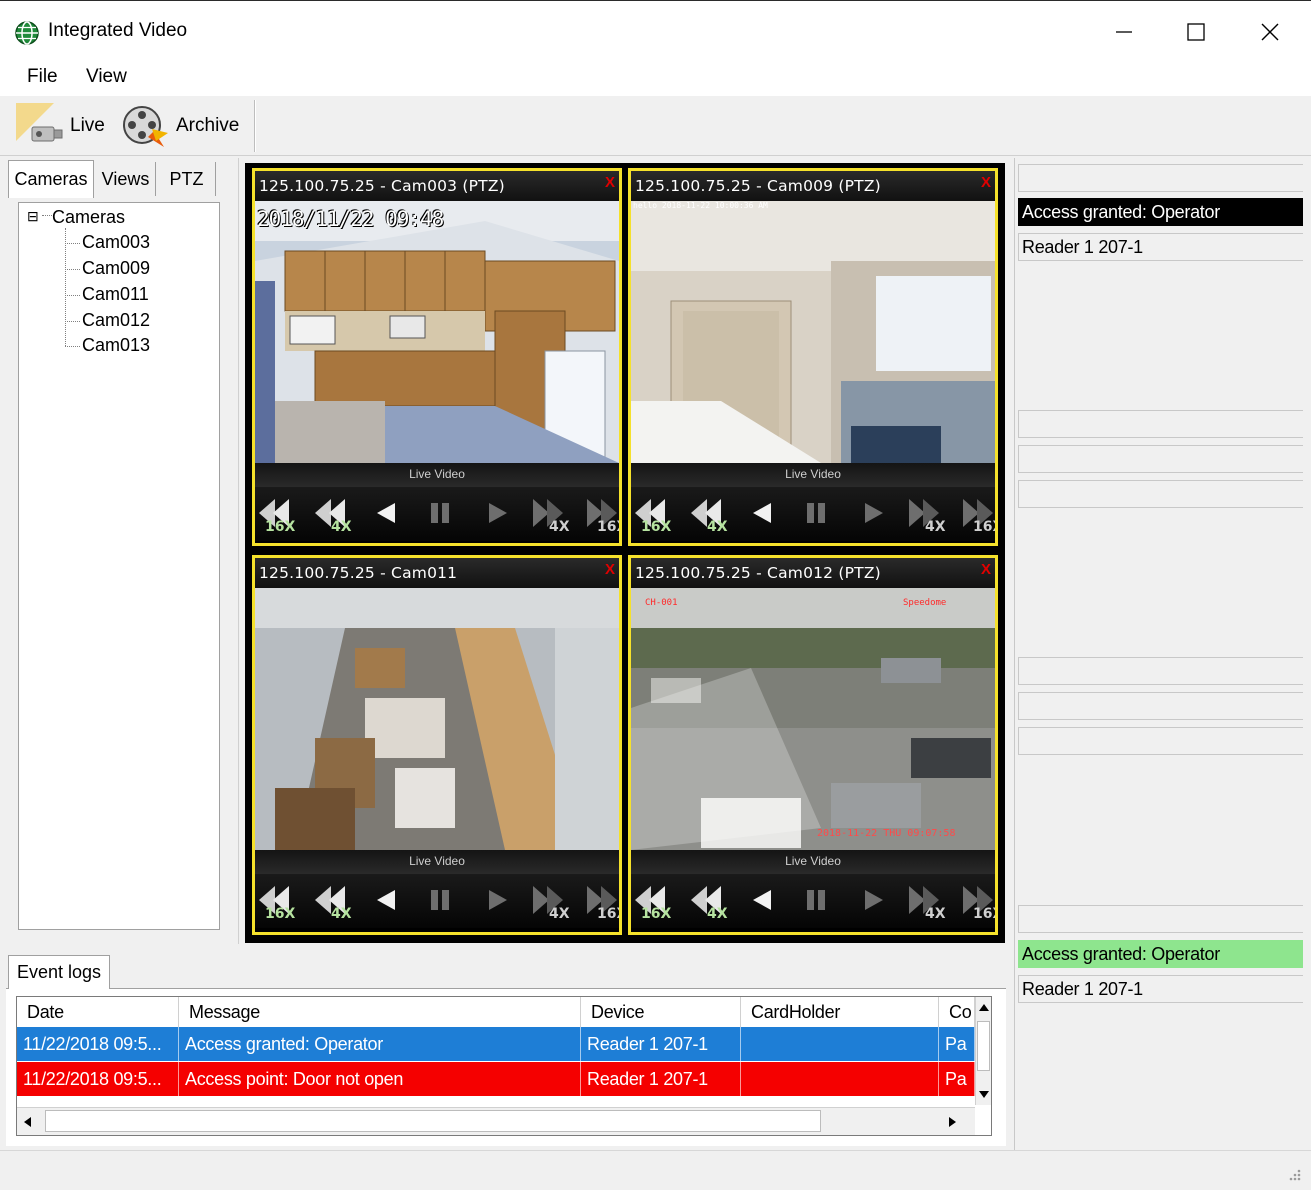 This screenshot has height=1190, width=1311. Describe the element at coordinates (116, 242) in the screenshot. I see `tree-item-cam003: Cam003` at that location.